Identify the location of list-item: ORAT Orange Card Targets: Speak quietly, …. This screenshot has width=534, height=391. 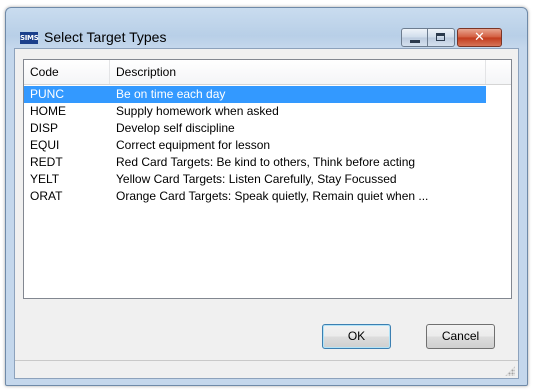
(255, 196).